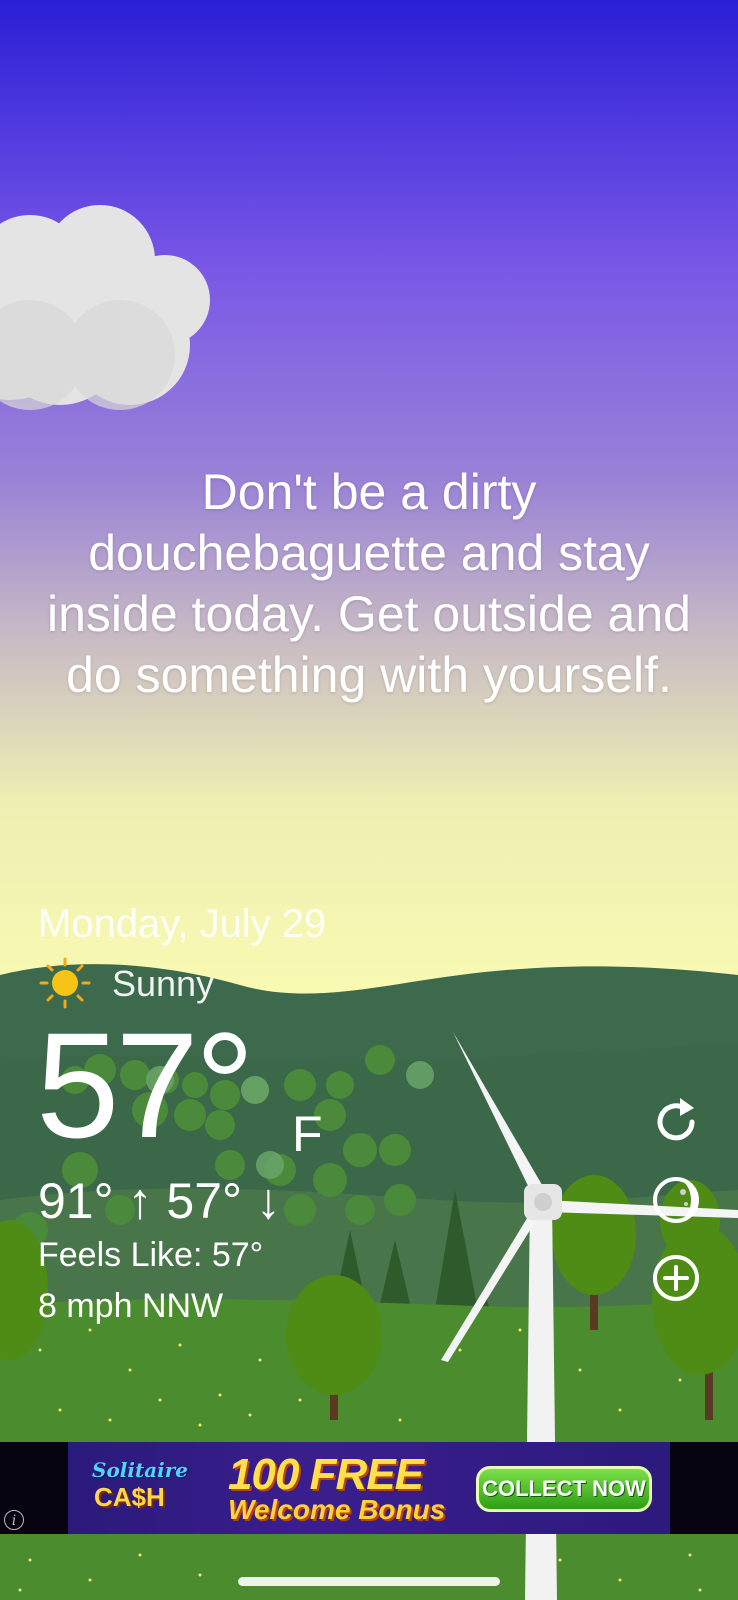  What do you see at coordinates (159, 1201) in the screenshot?
I see `high-low-temperature: 91° ↑ 57° ↓` at bounding box center [159, 1201].